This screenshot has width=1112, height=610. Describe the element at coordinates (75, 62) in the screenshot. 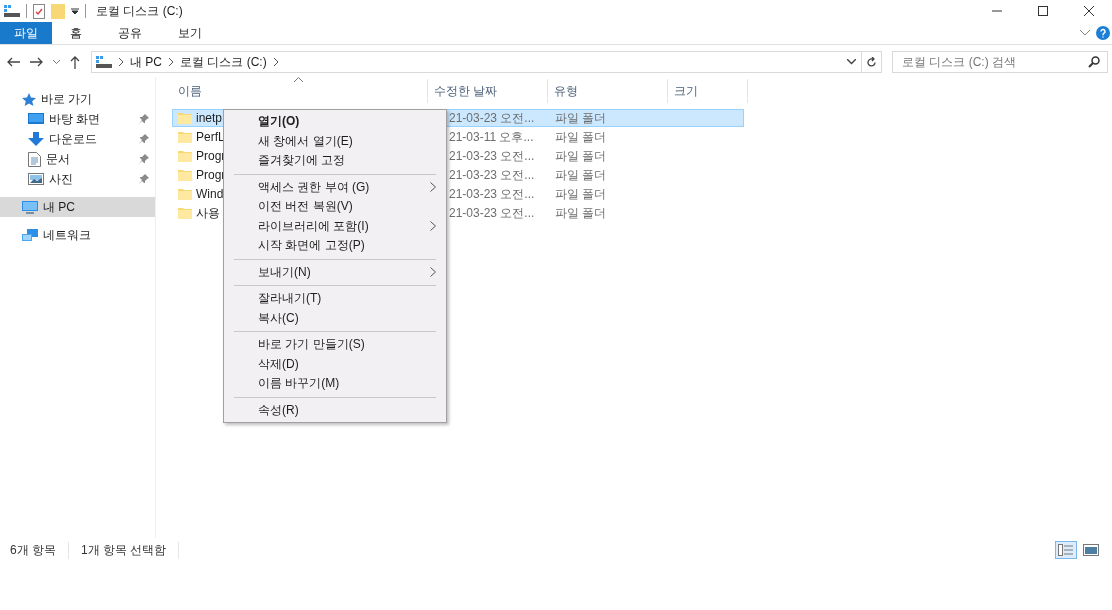

I see `up-arrow-icon` at that location.